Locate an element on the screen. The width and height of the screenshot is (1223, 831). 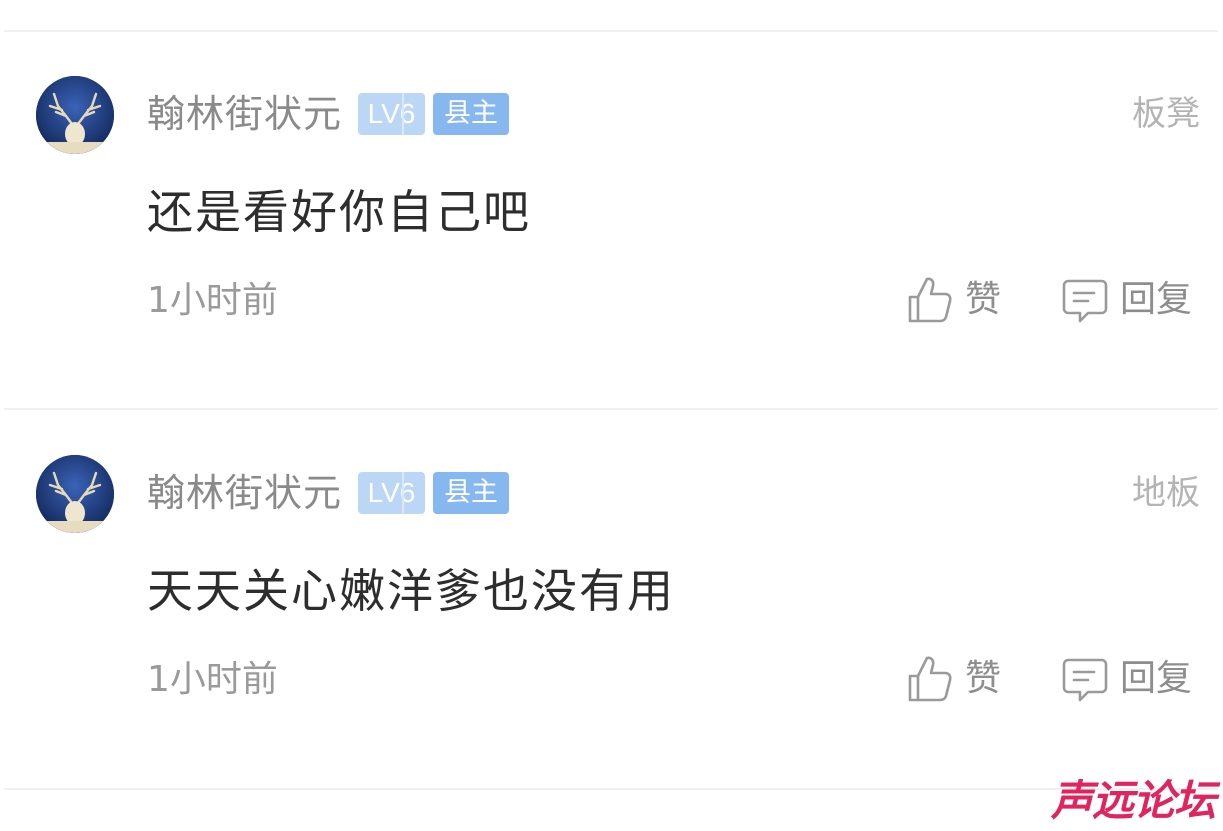
comment-text: 天天关心嫩洋爹也没有用 is located at coordinates (411, 591).